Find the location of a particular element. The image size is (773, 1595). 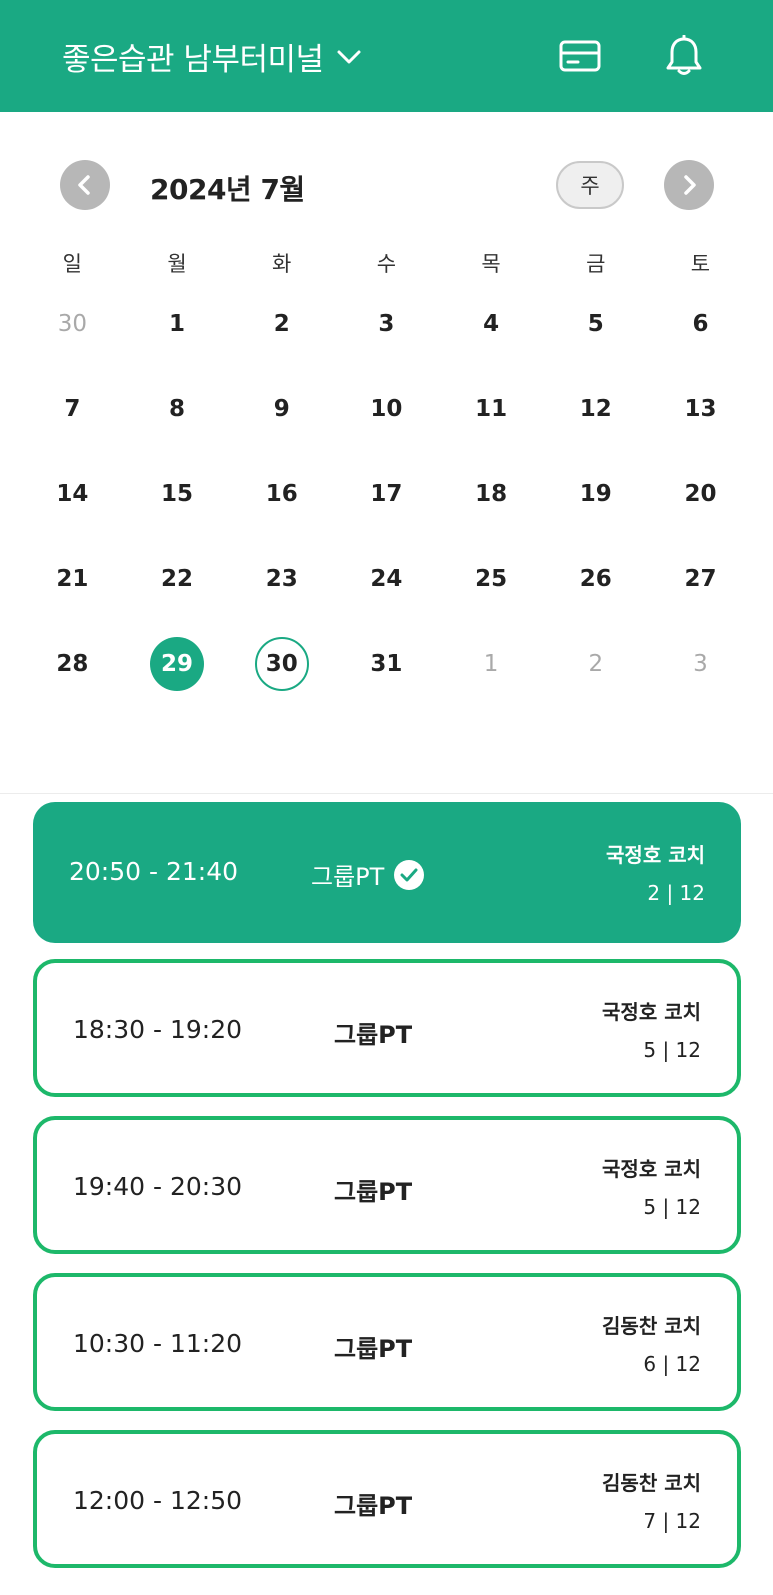

calendar-day: 20 is located at coordinates (700, 509).